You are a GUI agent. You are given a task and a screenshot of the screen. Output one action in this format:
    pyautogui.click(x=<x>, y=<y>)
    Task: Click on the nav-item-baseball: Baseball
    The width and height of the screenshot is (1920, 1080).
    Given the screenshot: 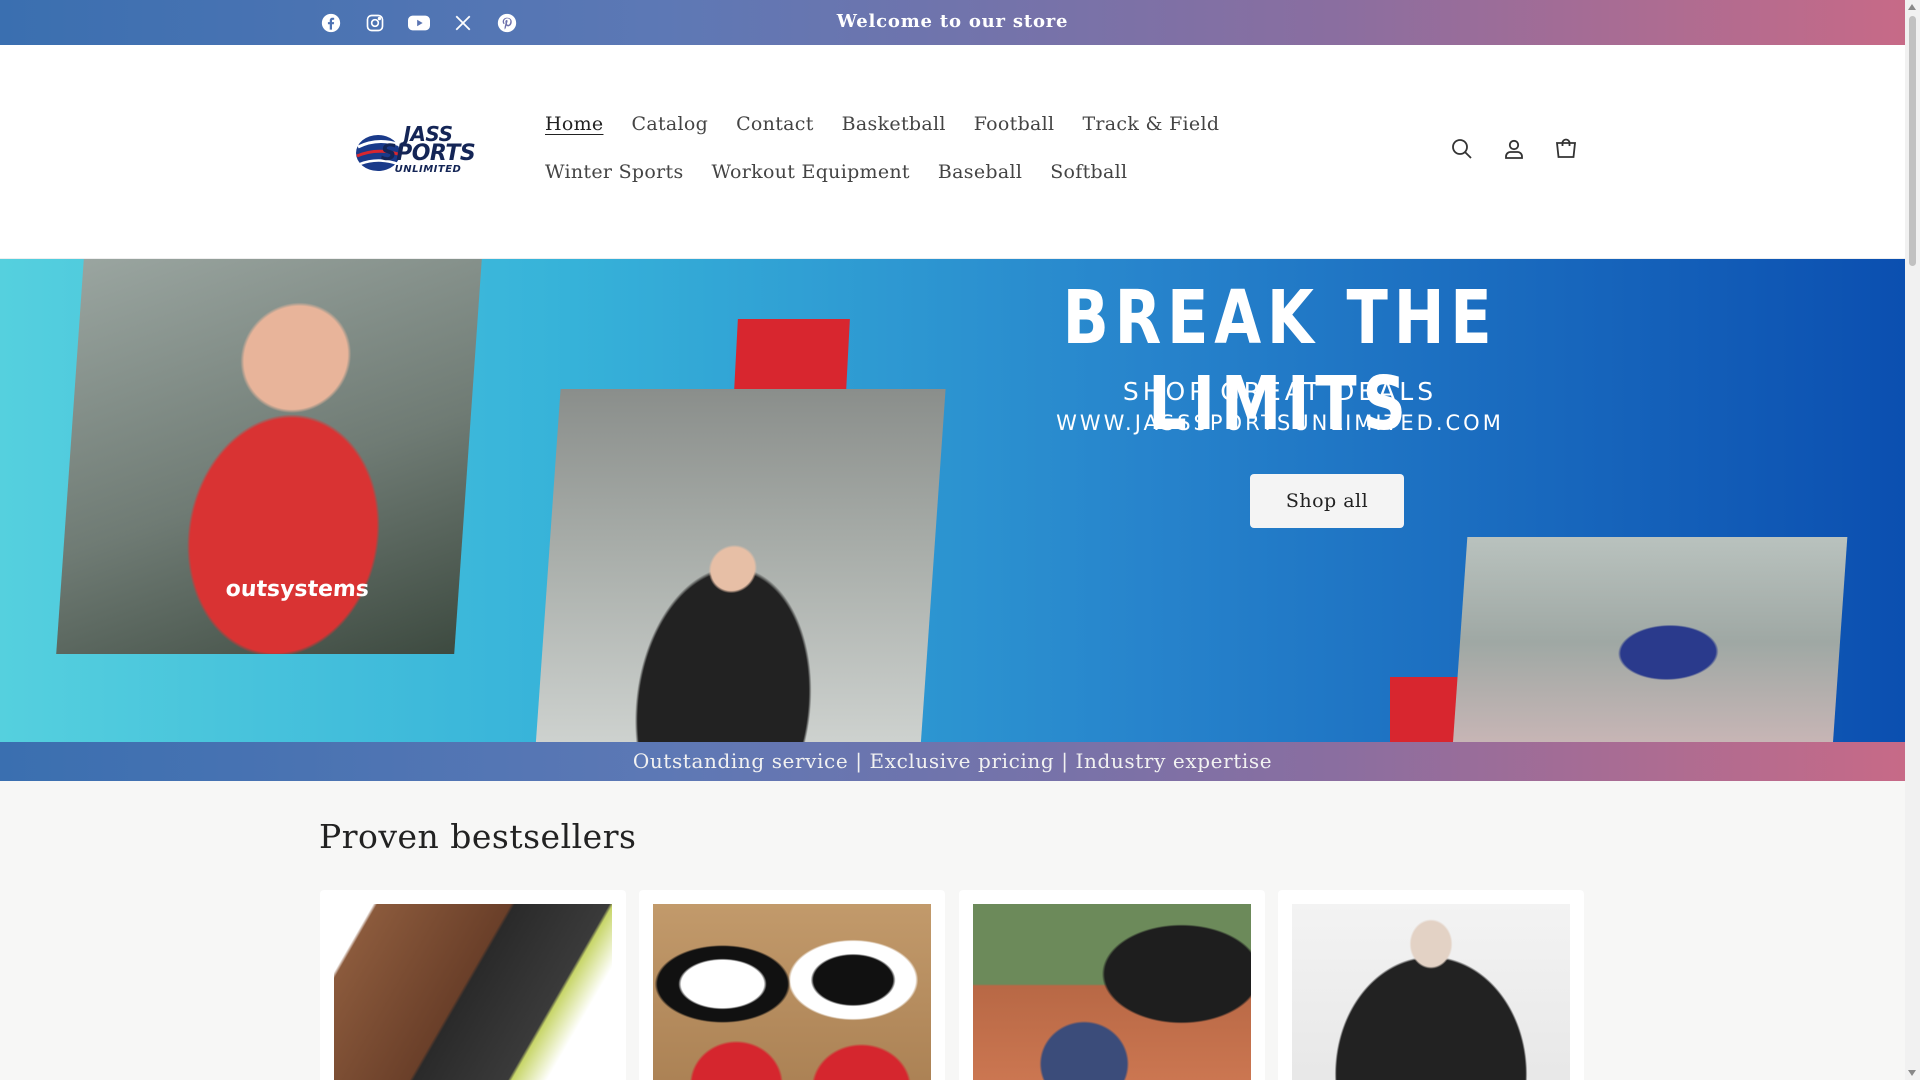 What is the action you would take?
    pyautogui.click(x=980, y=172)
    